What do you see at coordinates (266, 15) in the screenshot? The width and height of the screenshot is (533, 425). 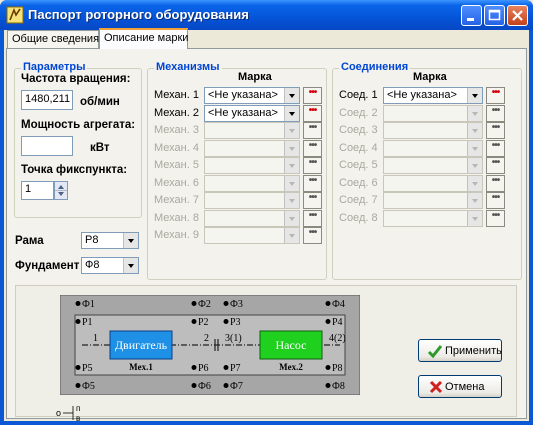 I see `title-bar: Паспорт роторного оборудования` at bounding box center [266, 15].